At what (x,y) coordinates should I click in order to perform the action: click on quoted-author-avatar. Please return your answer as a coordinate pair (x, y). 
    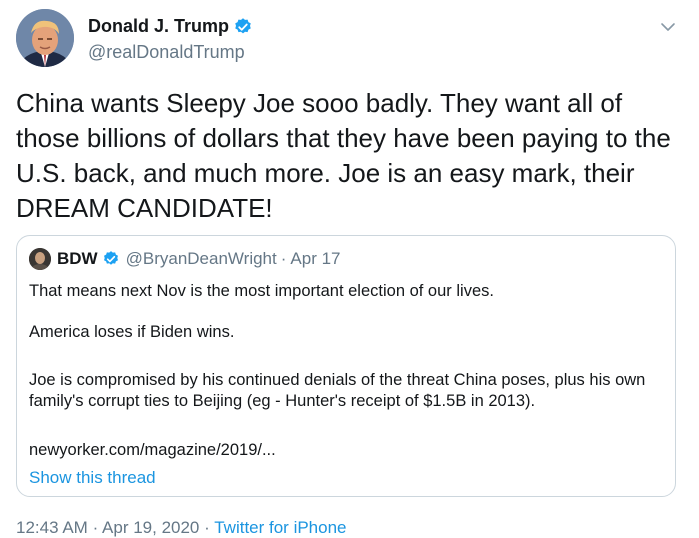
    Looking at the image, I should click on (40, 259).